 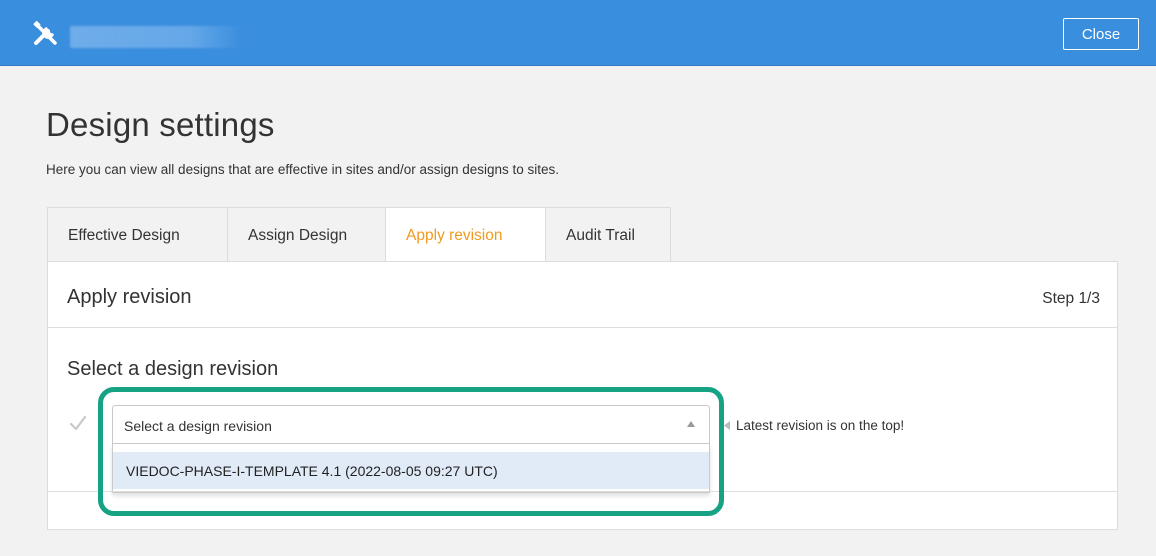 What do you see at coordinates (582, 295) in the screenshot?
I see `panel-header: Apply revision Step 1/3` at bounding box center [582, 295].